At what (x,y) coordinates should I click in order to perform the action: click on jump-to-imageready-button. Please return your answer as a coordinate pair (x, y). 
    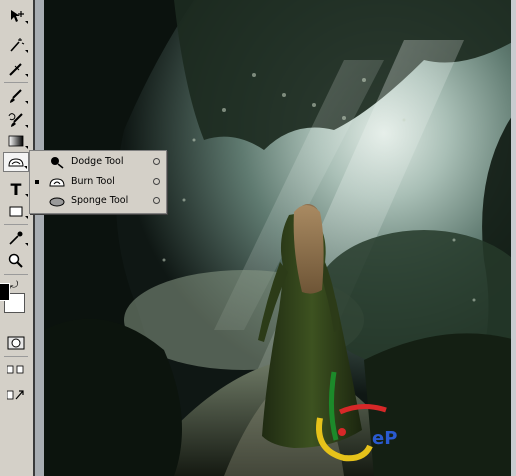
    Looking at the image, I should click on (16, 395).